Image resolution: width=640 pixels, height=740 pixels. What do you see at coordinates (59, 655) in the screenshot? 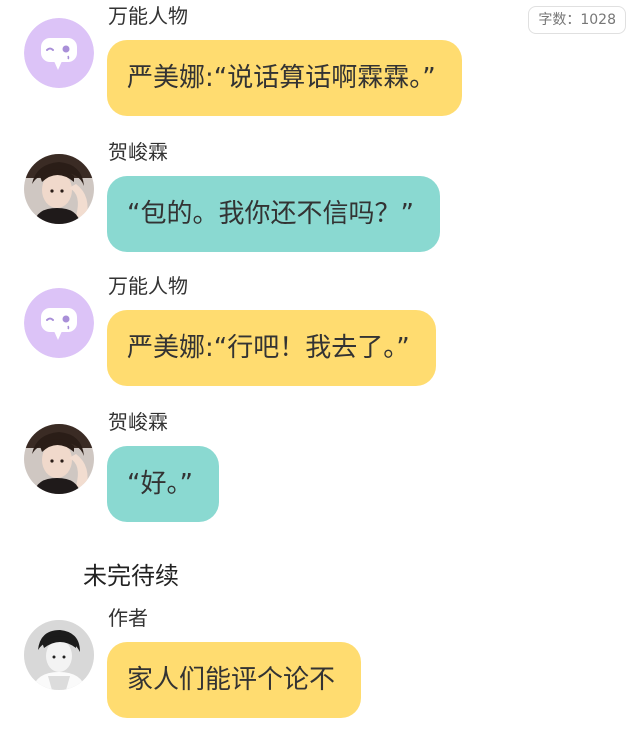
I see `author-avatar` at bounding box center [59, 655].